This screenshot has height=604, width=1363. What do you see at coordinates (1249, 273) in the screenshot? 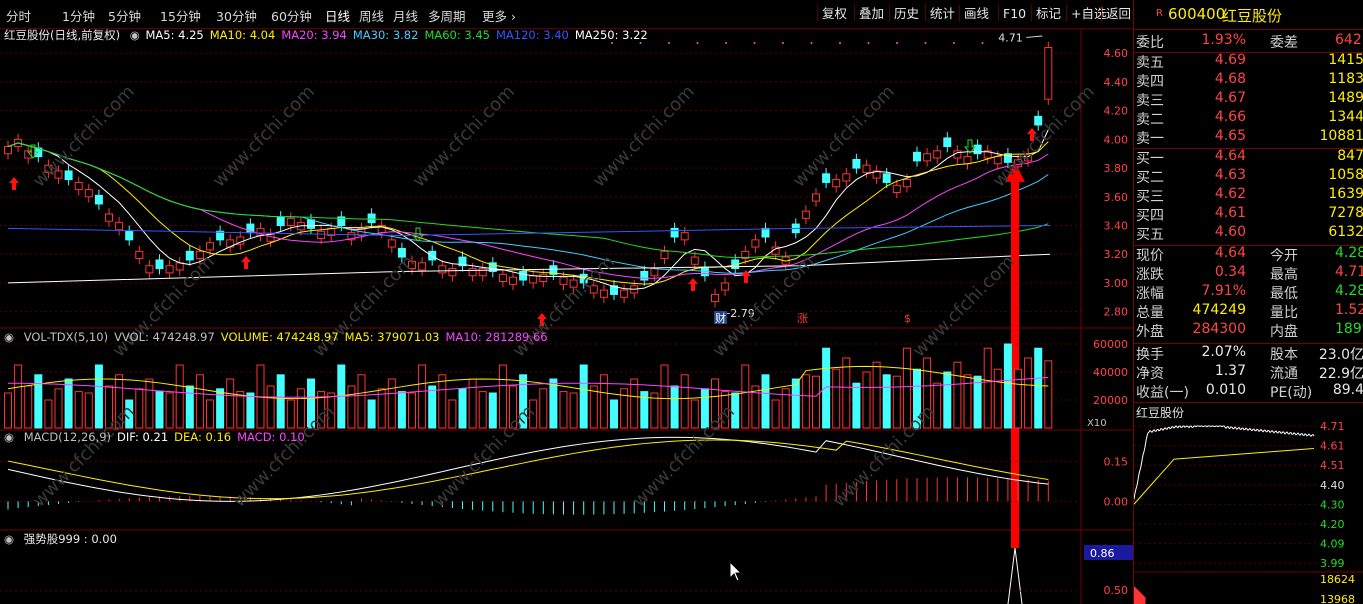
I see `stat-row-1: 涨跌 0.34 最高 4.71` at bounding box center [1249, 273].